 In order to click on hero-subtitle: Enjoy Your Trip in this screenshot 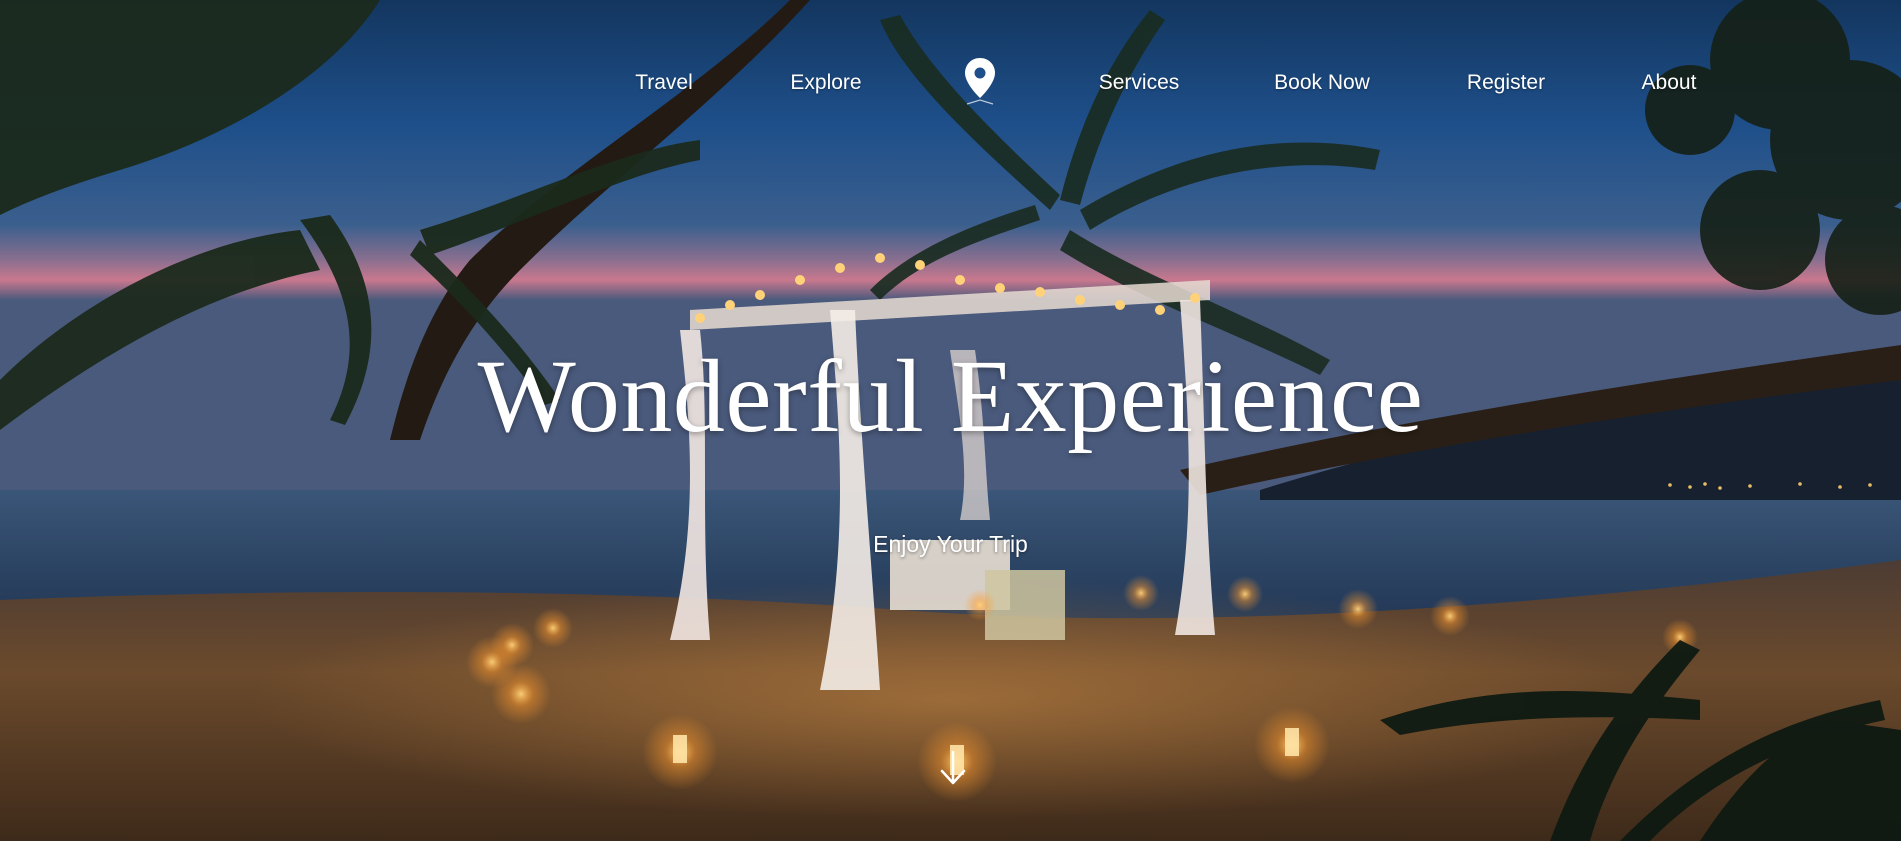, I will do `click(950, 544)`.